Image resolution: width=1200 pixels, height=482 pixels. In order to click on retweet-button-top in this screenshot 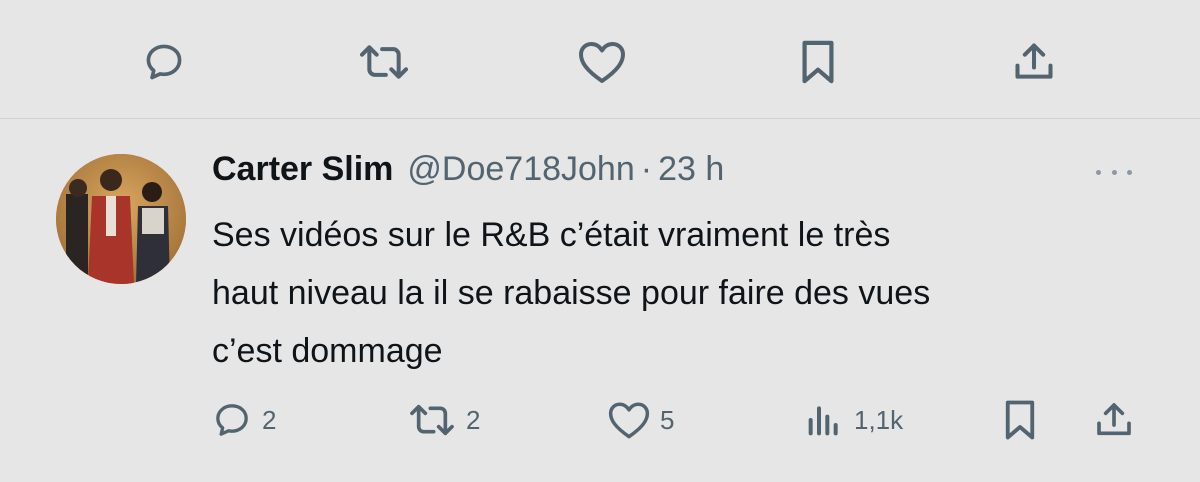, I will do `click(384, 62)`.